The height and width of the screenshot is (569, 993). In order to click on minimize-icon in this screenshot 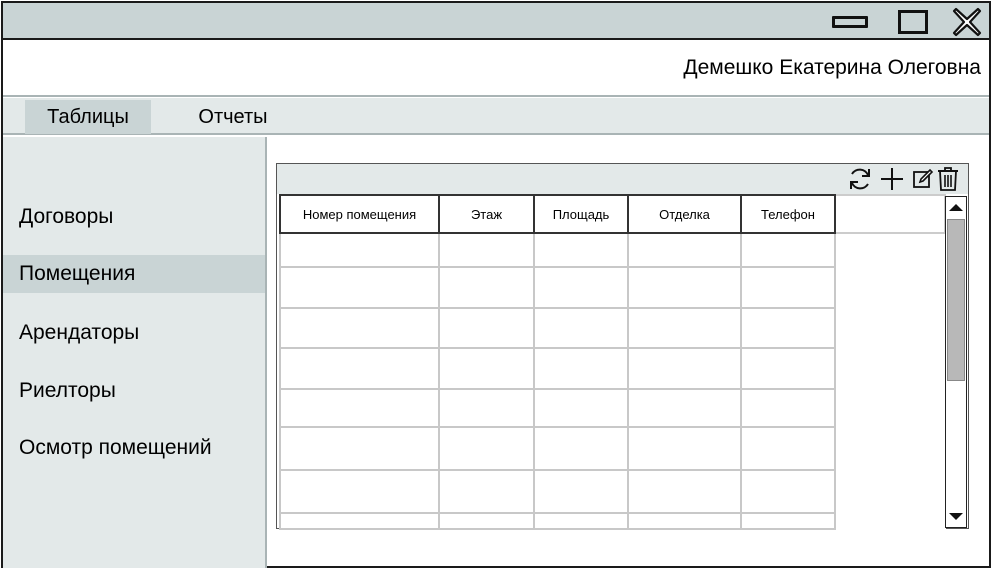, I will do `click(850, 22)`.